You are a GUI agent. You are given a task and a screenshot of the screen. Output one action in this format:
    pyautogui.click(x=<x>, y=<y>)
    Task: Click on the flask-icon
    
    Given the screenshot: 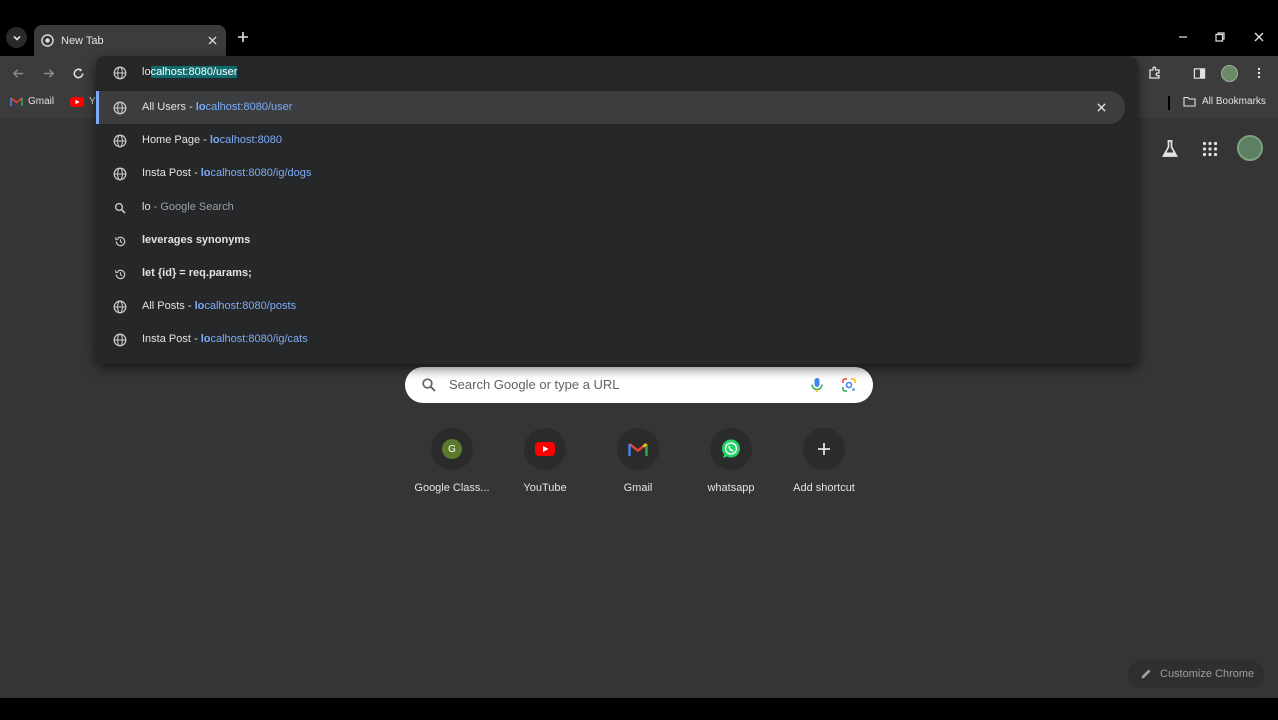 What is the action you would take?
    pyautogui.click(x=1170, y=148)
    